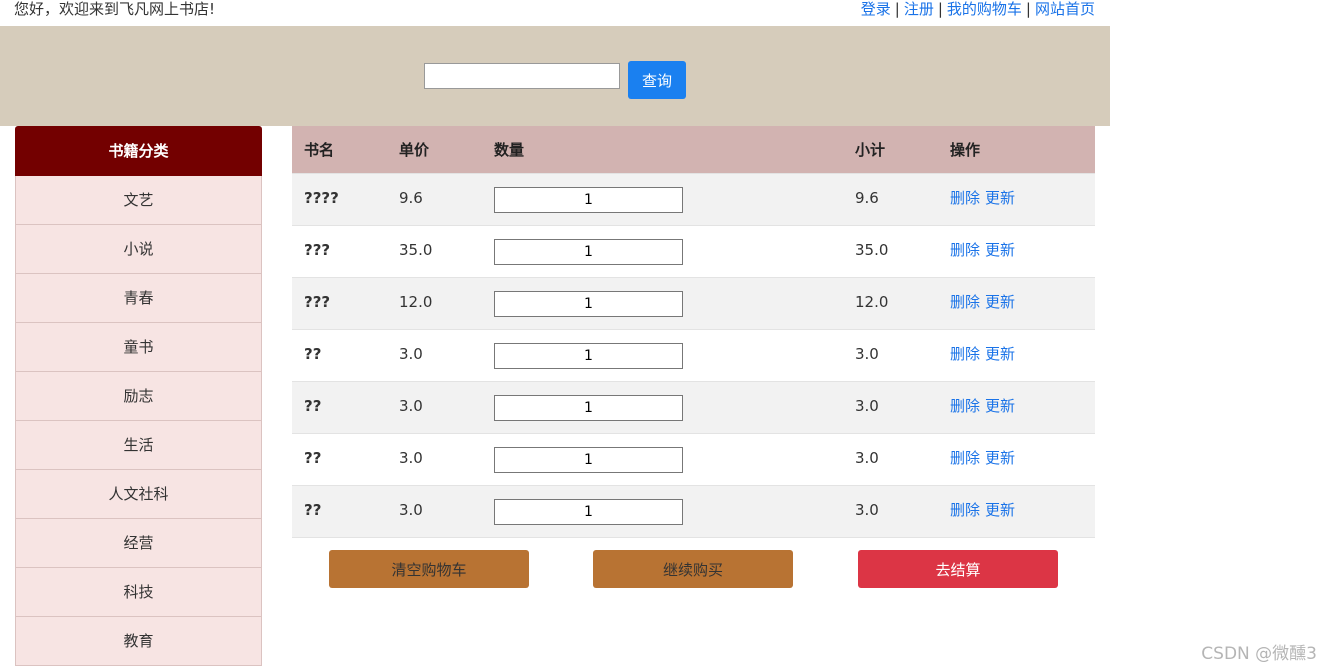 This screenshot has height=670, width=1331. What do you see at coordinates (138, 347) in the screenshot?
I see `sidebar-item-tongshu: 童书` at bounding box center [138, 347].